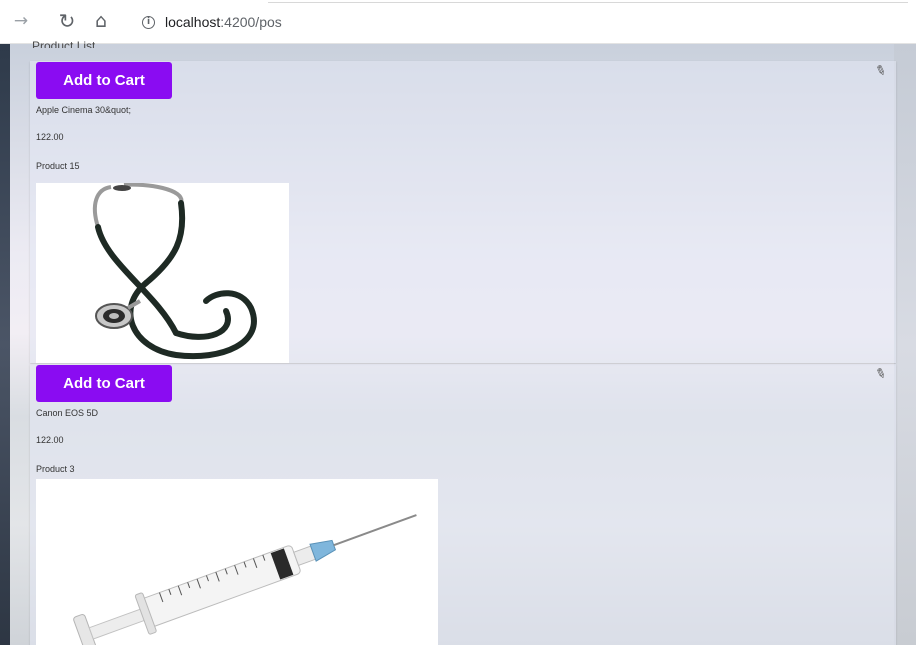  Describe the element at coordinates (193, 22) in the screenshot. I see `url-host: localhost` at that location.